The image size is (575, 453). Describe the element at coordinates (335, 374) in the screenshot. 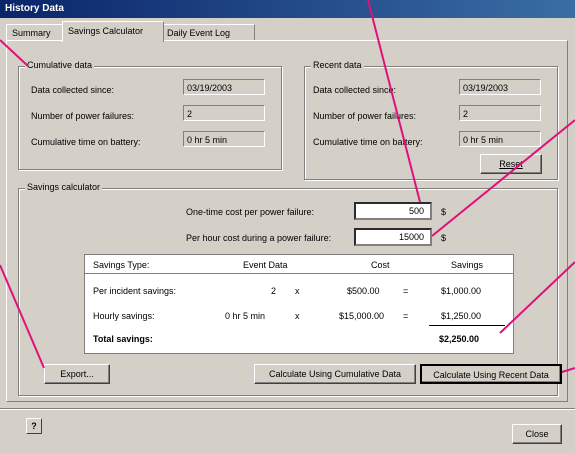

I see `calculate-cumulative-button: Calculate Using Cumulative Data` at that location.